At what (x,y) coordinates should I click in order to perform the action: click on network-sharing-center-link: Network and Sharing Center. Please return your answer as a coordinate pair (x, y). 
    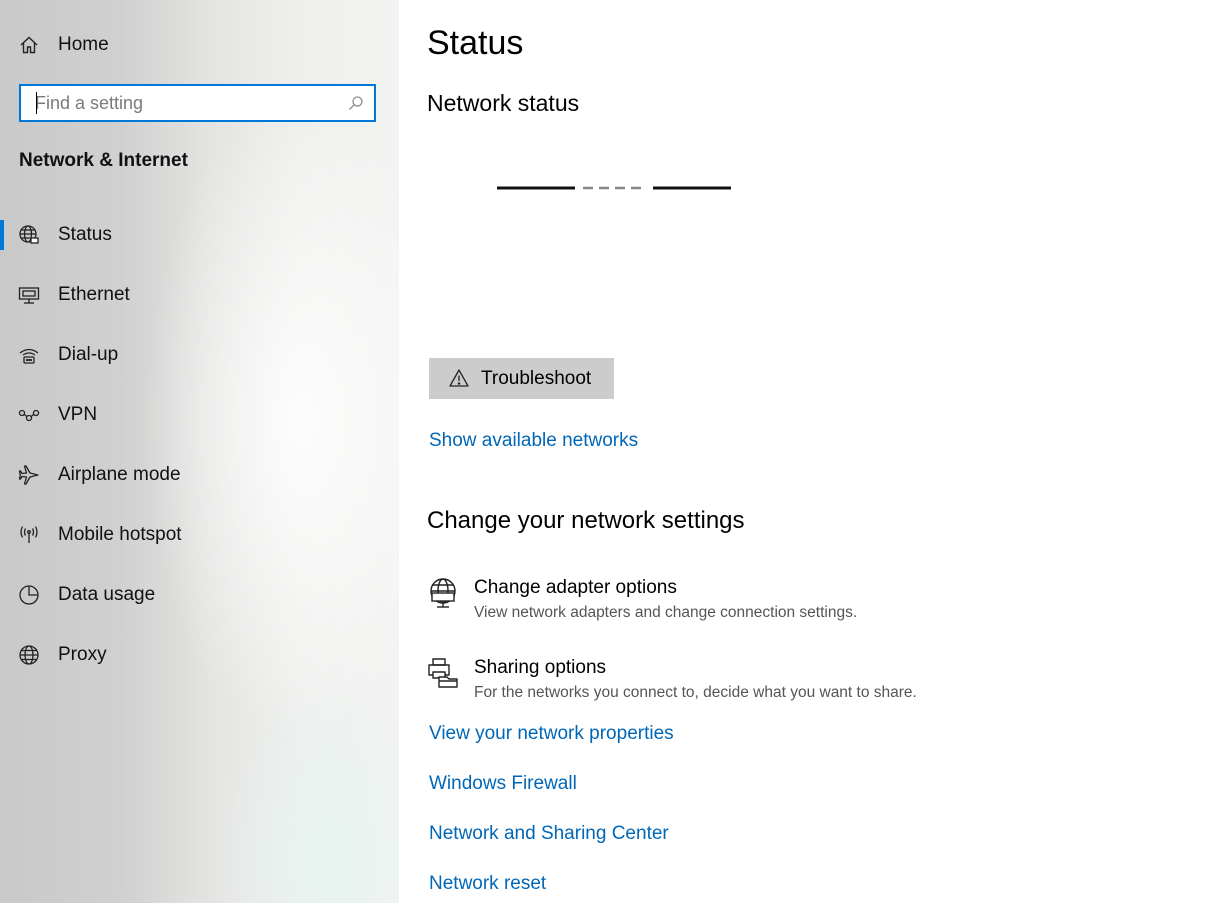
    Looking at the image, I should click on (549, 834).